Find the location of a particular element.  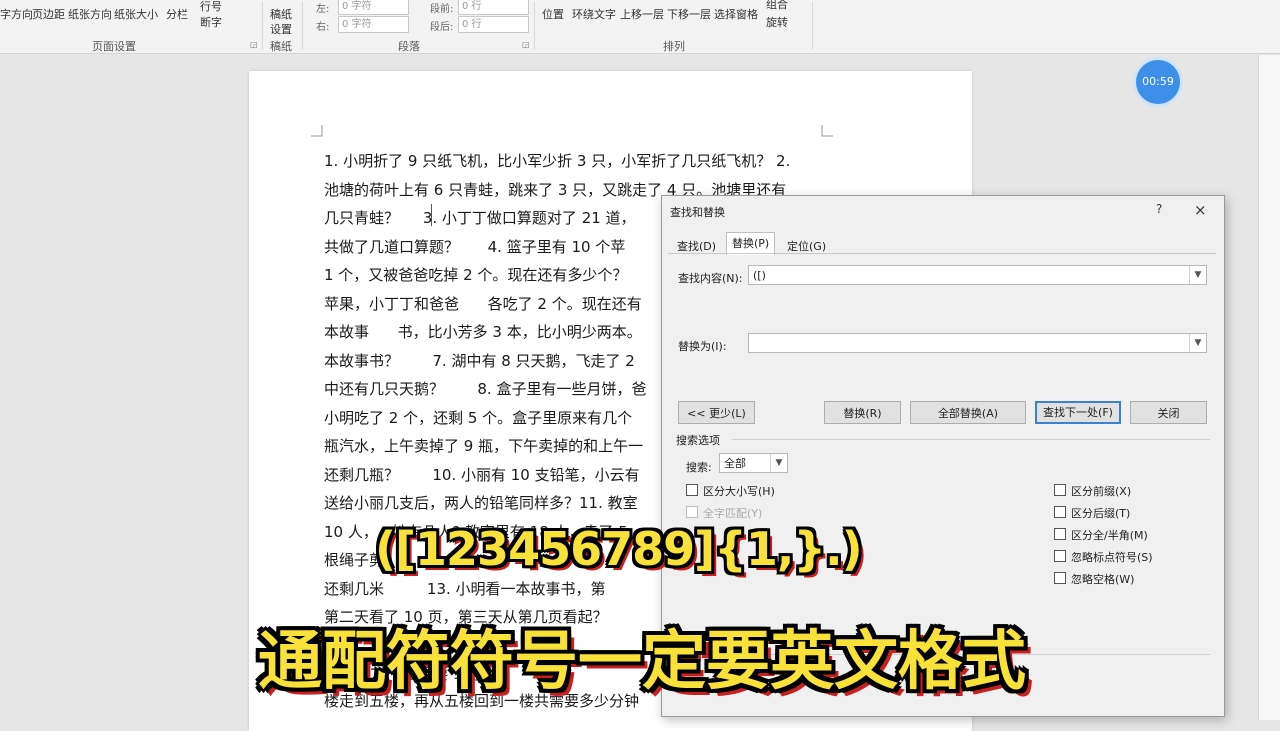

search-direction-select: 全部 ▼ is located at coordinates (753, 463).